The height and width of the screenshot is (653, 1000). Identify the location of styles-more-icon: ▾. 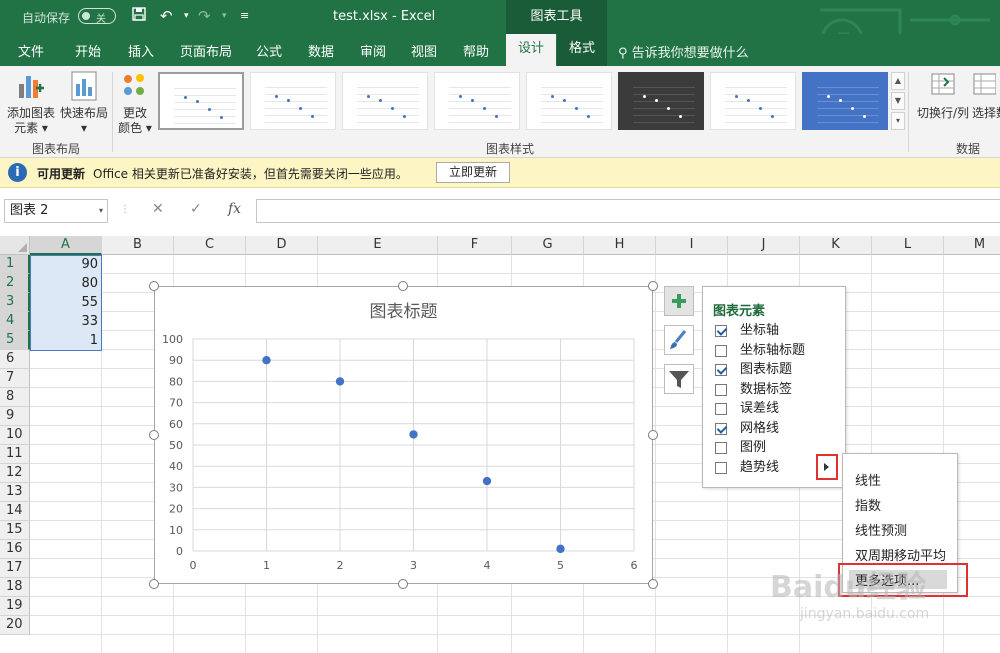
(898, 121).